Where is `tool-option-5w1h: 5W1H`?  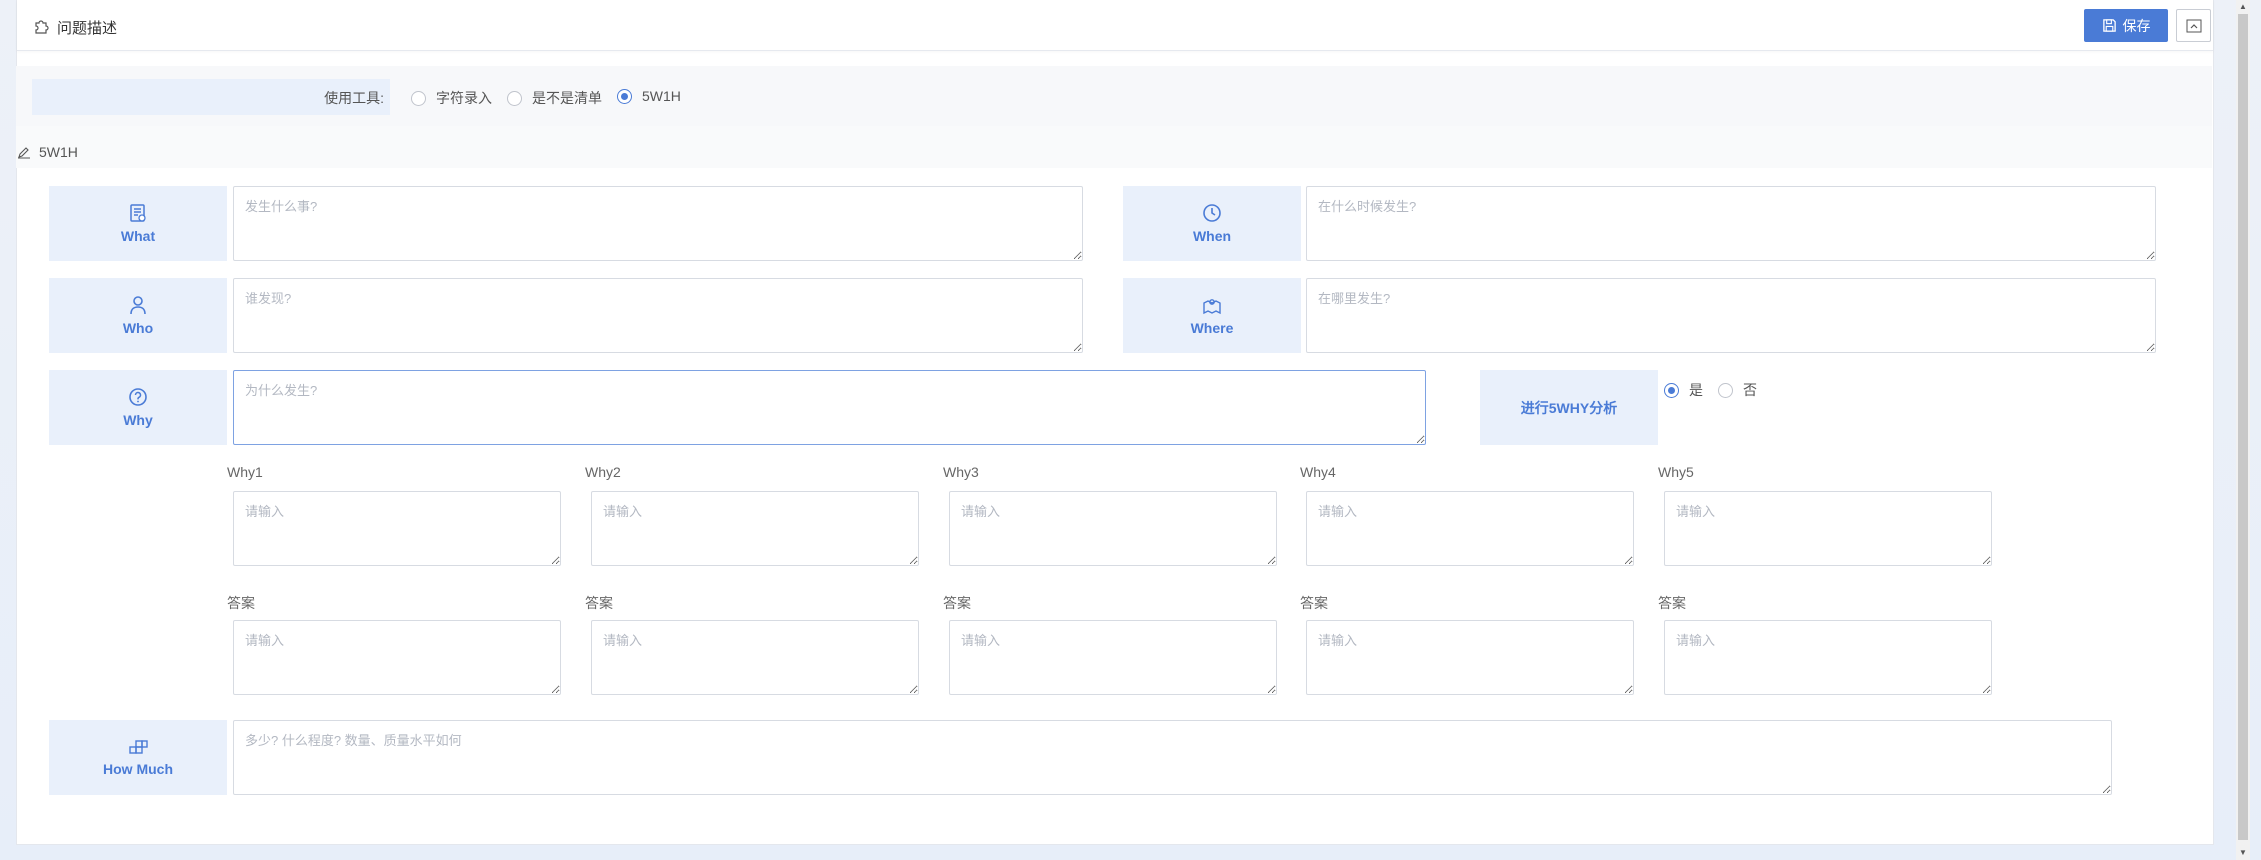
tool-option-5w1h: 5W1H is located at coordinates (649, 96).